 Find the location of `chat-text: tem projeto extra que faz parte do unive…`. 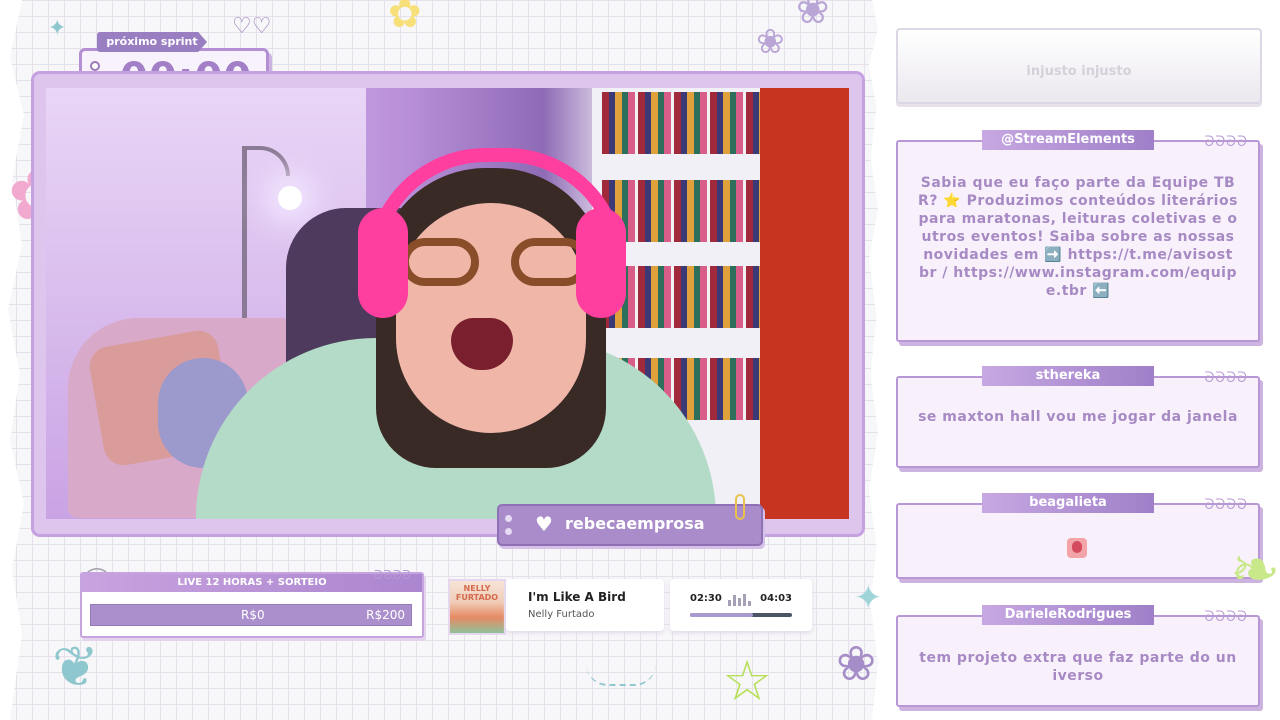

chat-text: tem projeto extra que faz parte do unive… is located at coordinates (1078, 667).